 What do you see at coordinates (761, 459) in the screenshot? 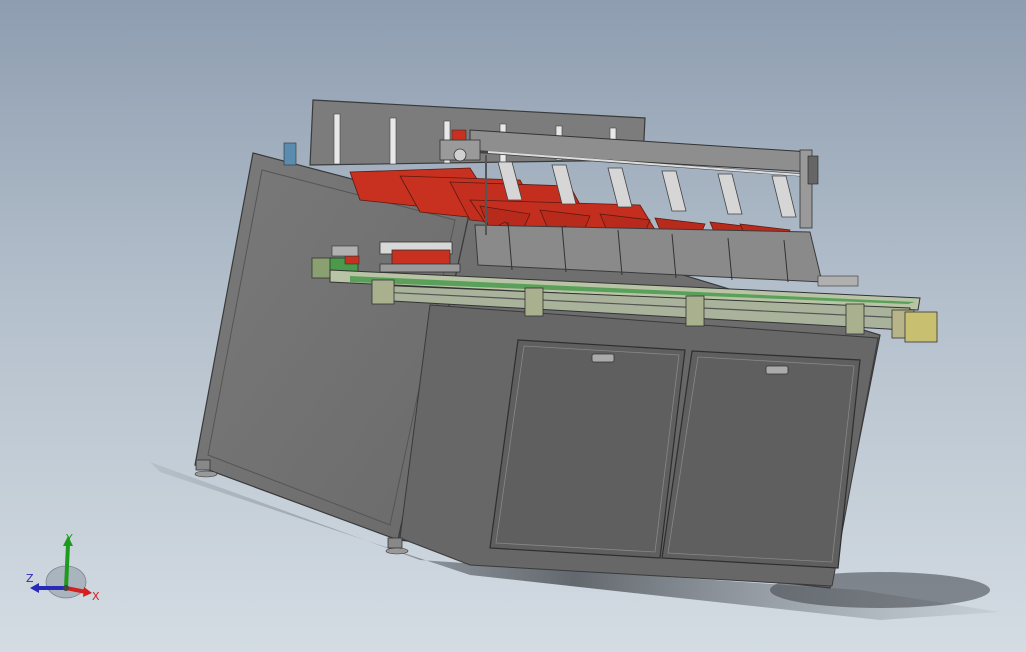
I see `cabinet-door-right` at bounding box center [761, 459].